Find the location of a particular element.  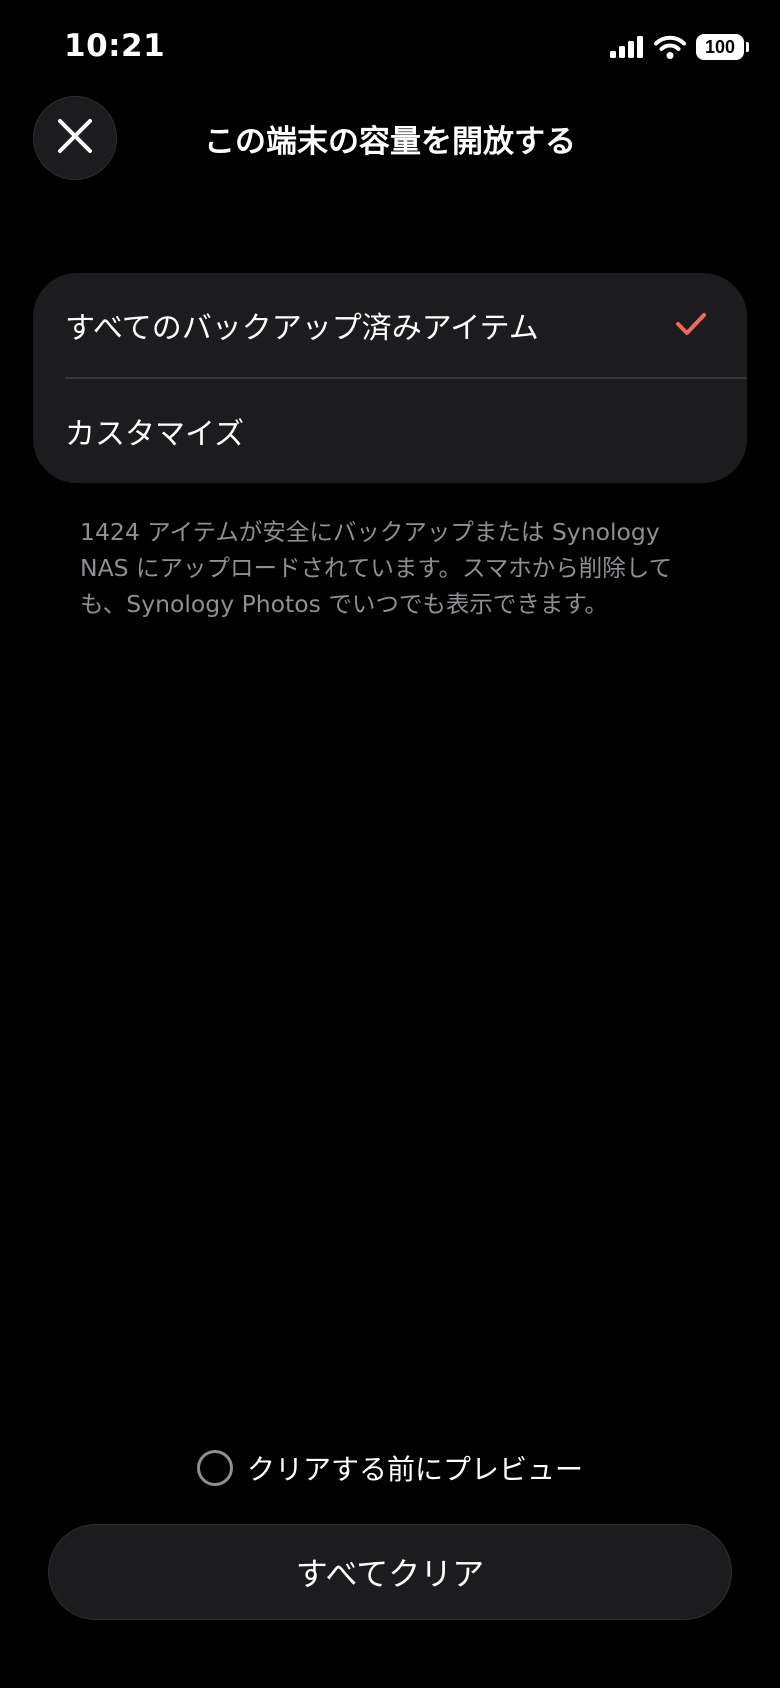

options-card: すべてのバックアップ済みアイテム カスタマイズ is located at coordinates (390, 378).